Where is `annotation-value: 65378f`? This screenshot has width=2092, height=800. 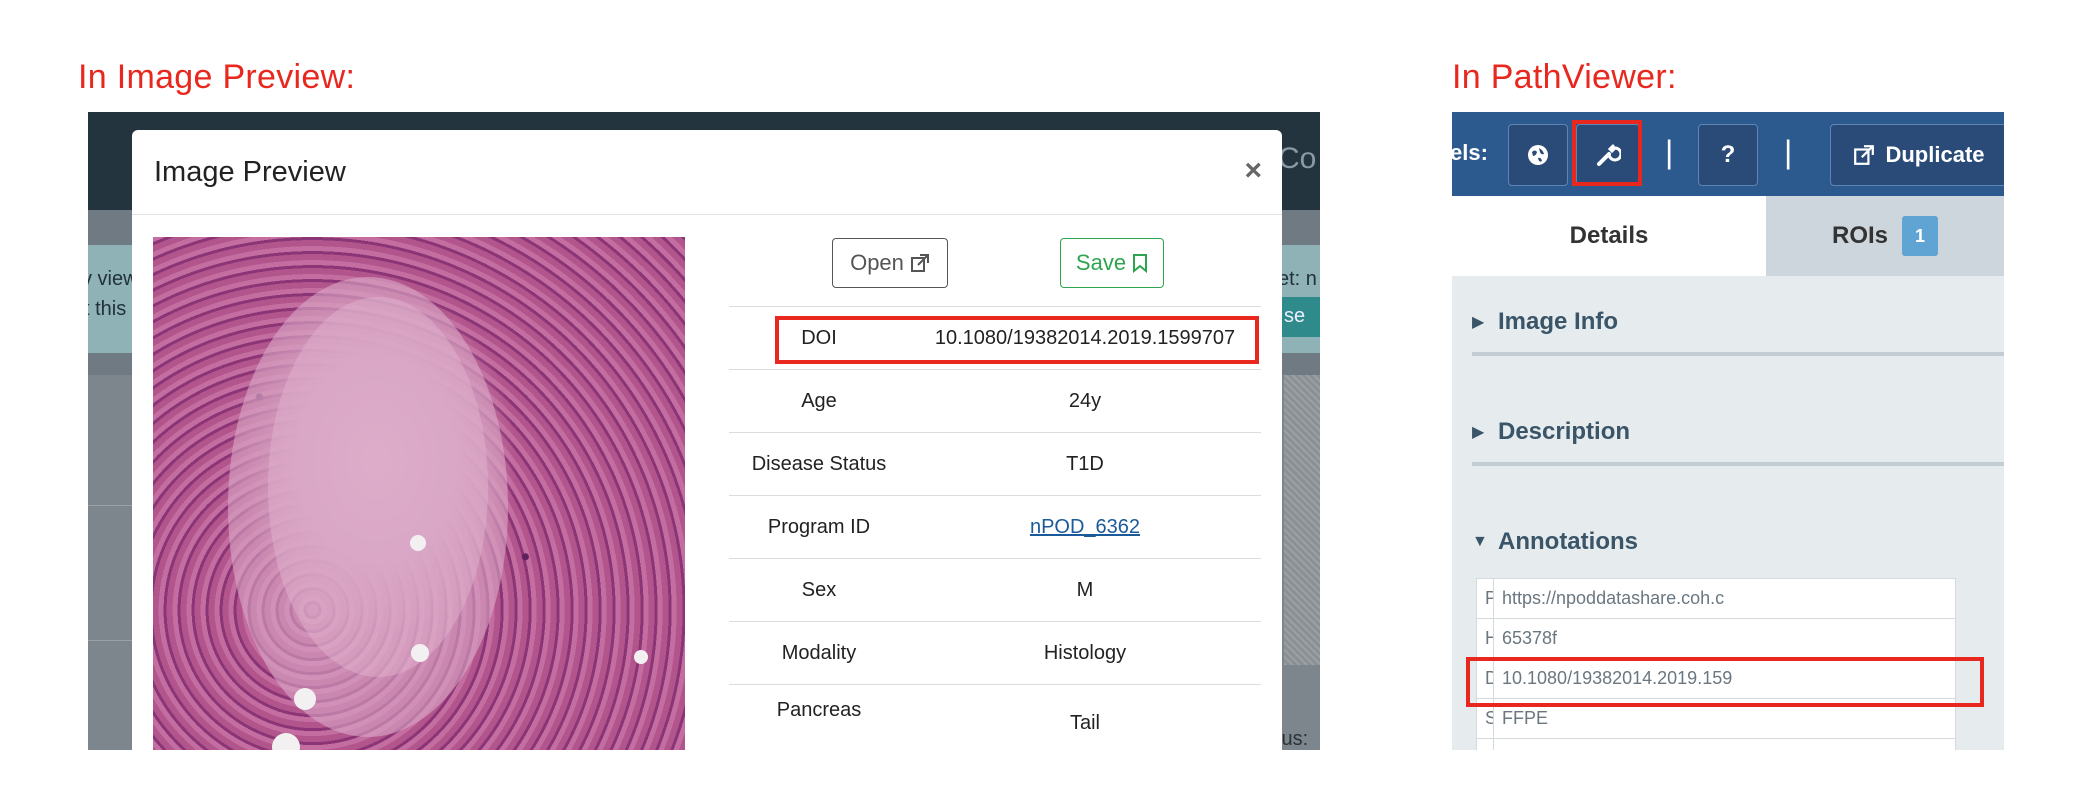 annotation-value: 65378f is located at coordinates (1724, 638).